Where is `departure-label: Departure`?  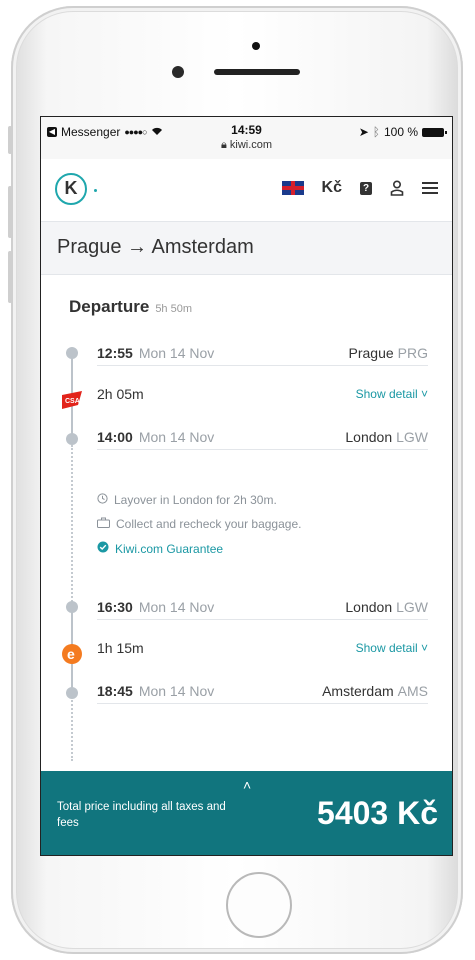 departure-label: Departure is located at coordinates (109, 306).